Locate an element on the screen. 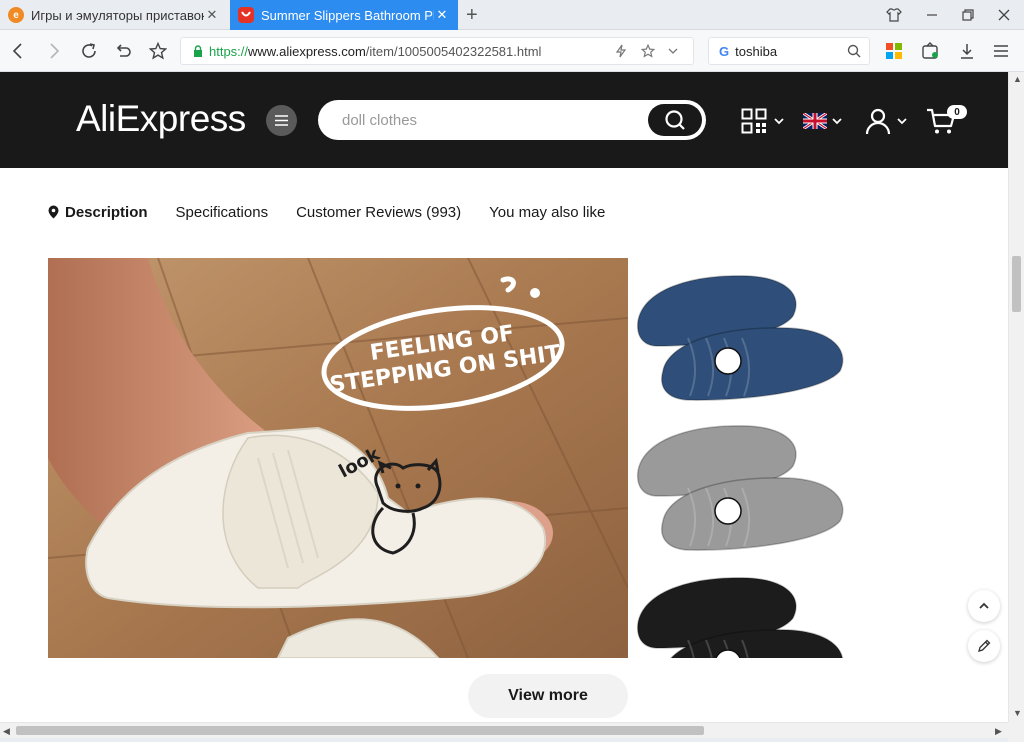  vertical-scrollbar: ▲ ▼ is located at coordinates (1016, 397).